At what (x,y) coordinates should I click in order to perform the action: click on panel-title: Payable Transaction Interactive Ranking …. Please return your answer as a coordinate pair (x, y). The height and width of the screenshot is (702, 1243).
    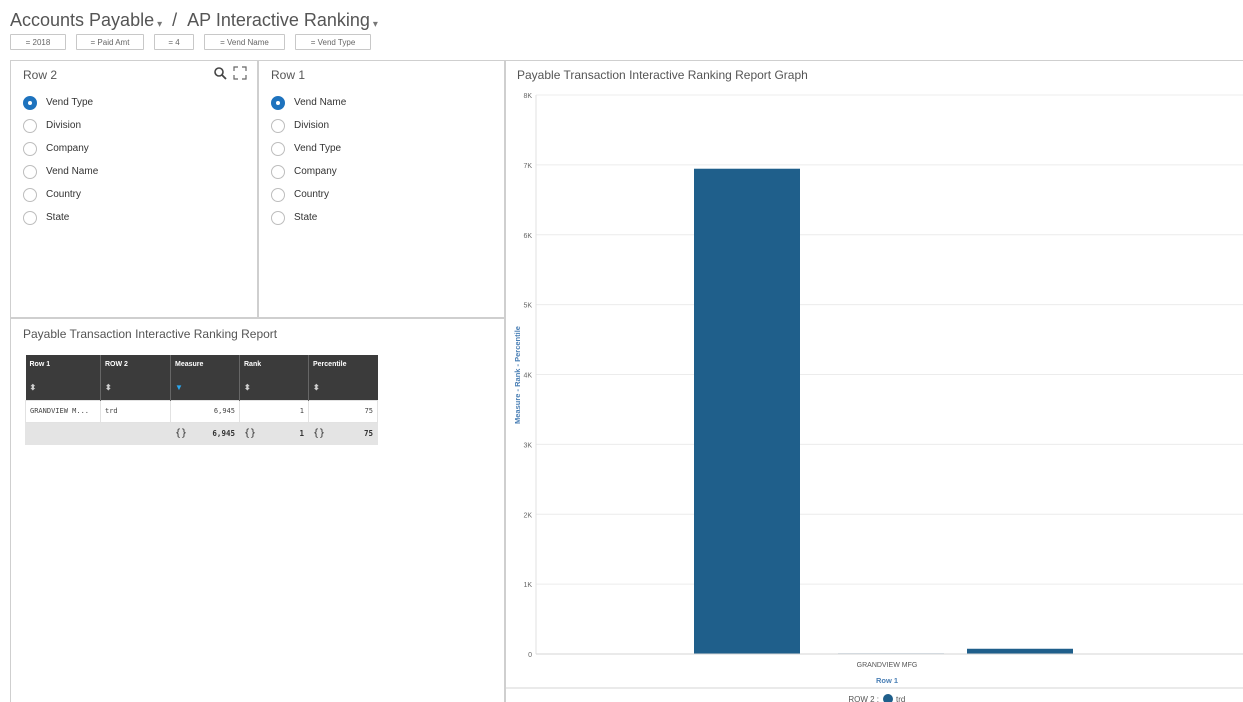
    Looking at the image, I should click on (150, 334).